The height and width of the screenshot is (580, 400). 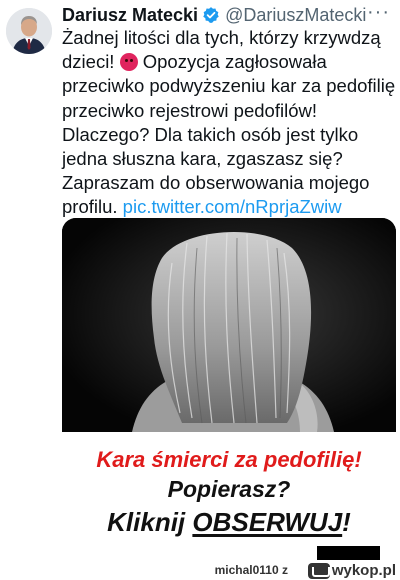 I want to click on banner-cta-underlined: OBSERWUJ, so click(x=267, y=522).